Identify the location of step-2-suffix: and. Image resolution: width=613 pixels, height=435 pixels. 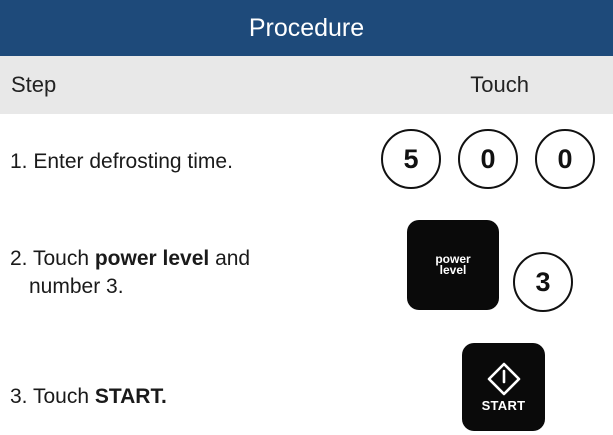
(230, 258).